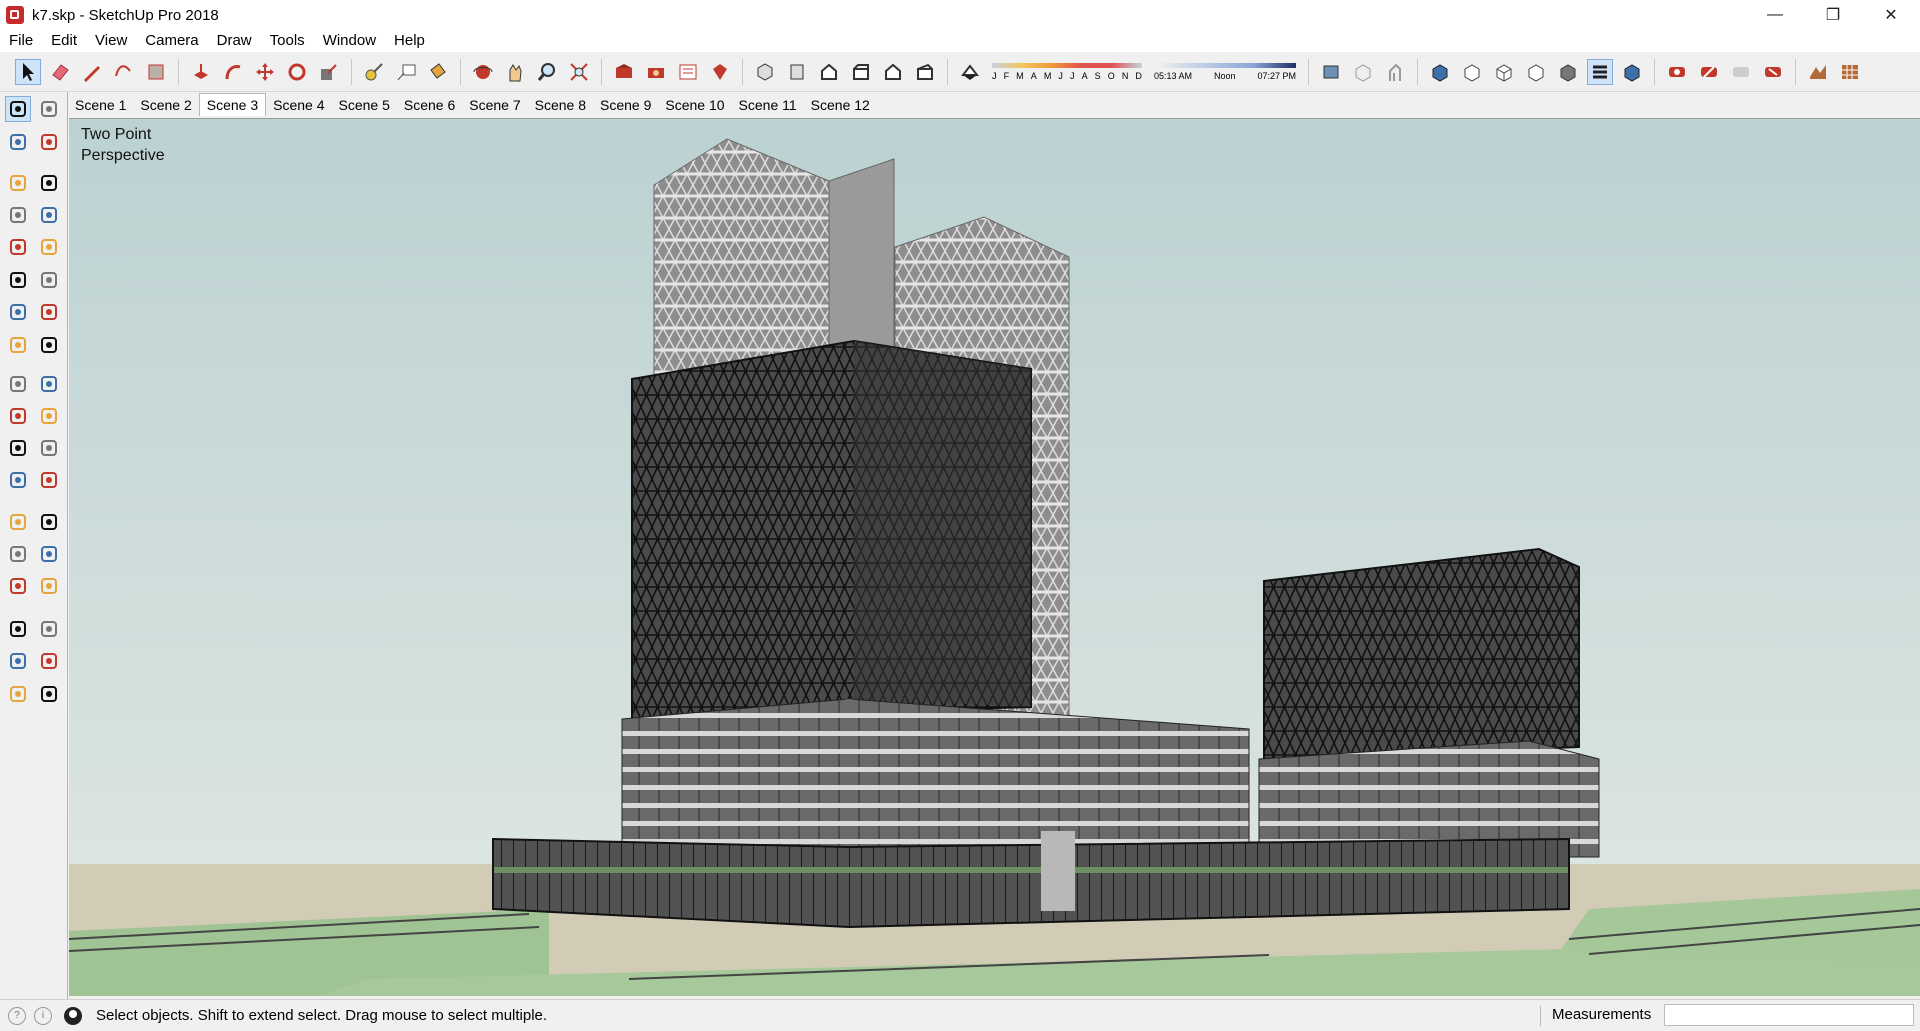  What do you see at coordinates (18, 280) in the screenshot?
I see `arc-icon` at bounding box center [18, 280].